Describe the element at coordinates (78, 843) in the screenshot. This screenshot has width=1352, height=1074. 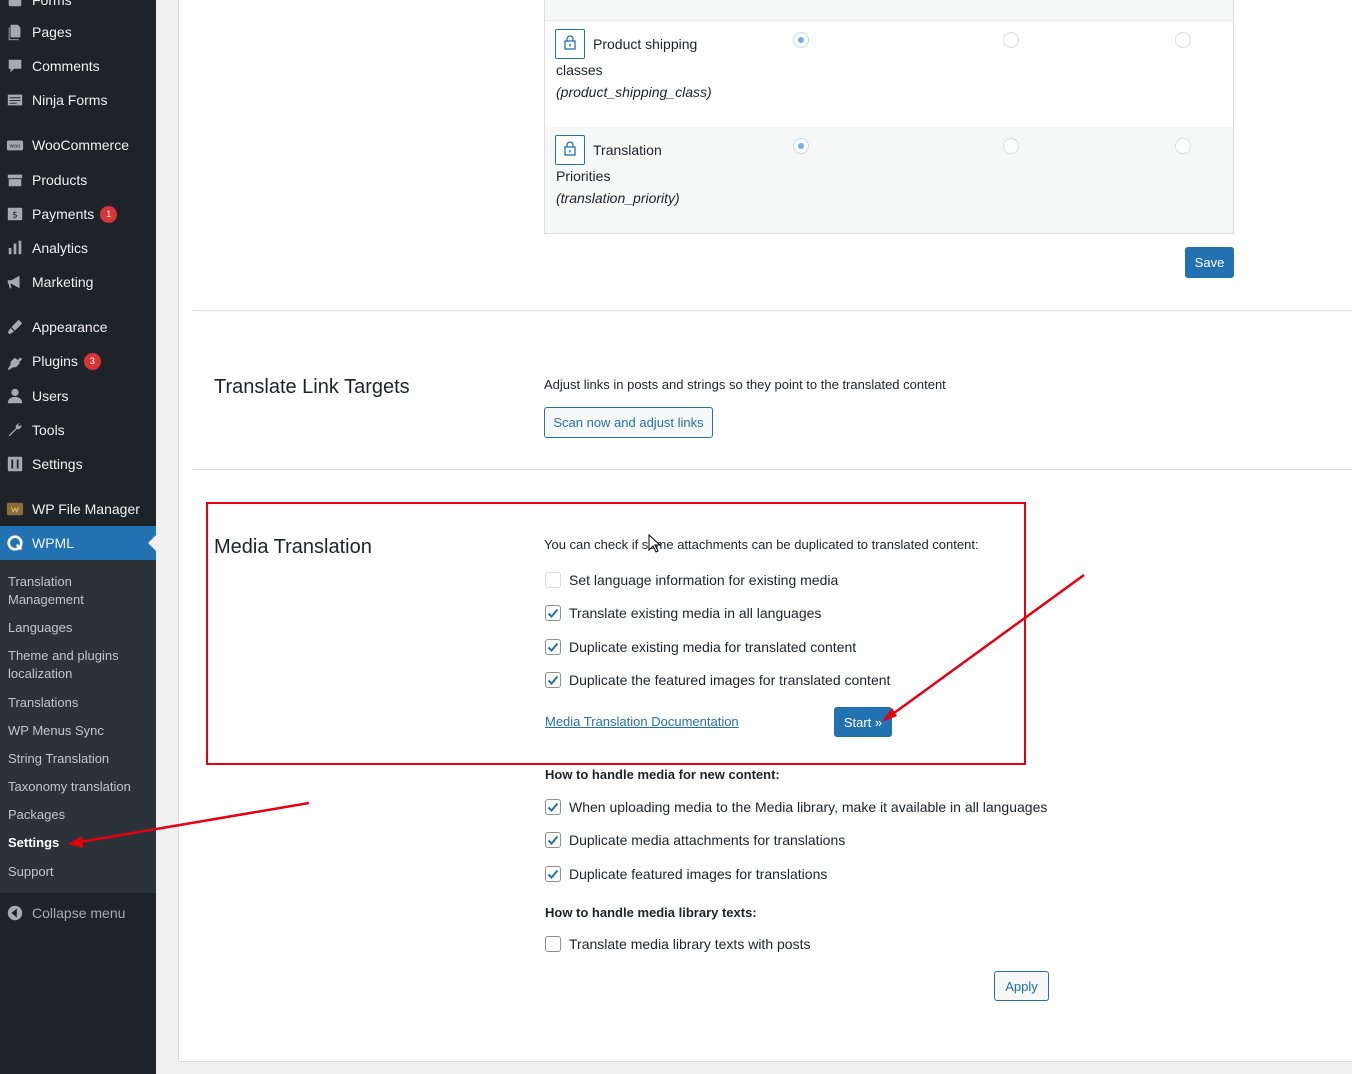
I see `submenu-item-settings: Settings` at that location.